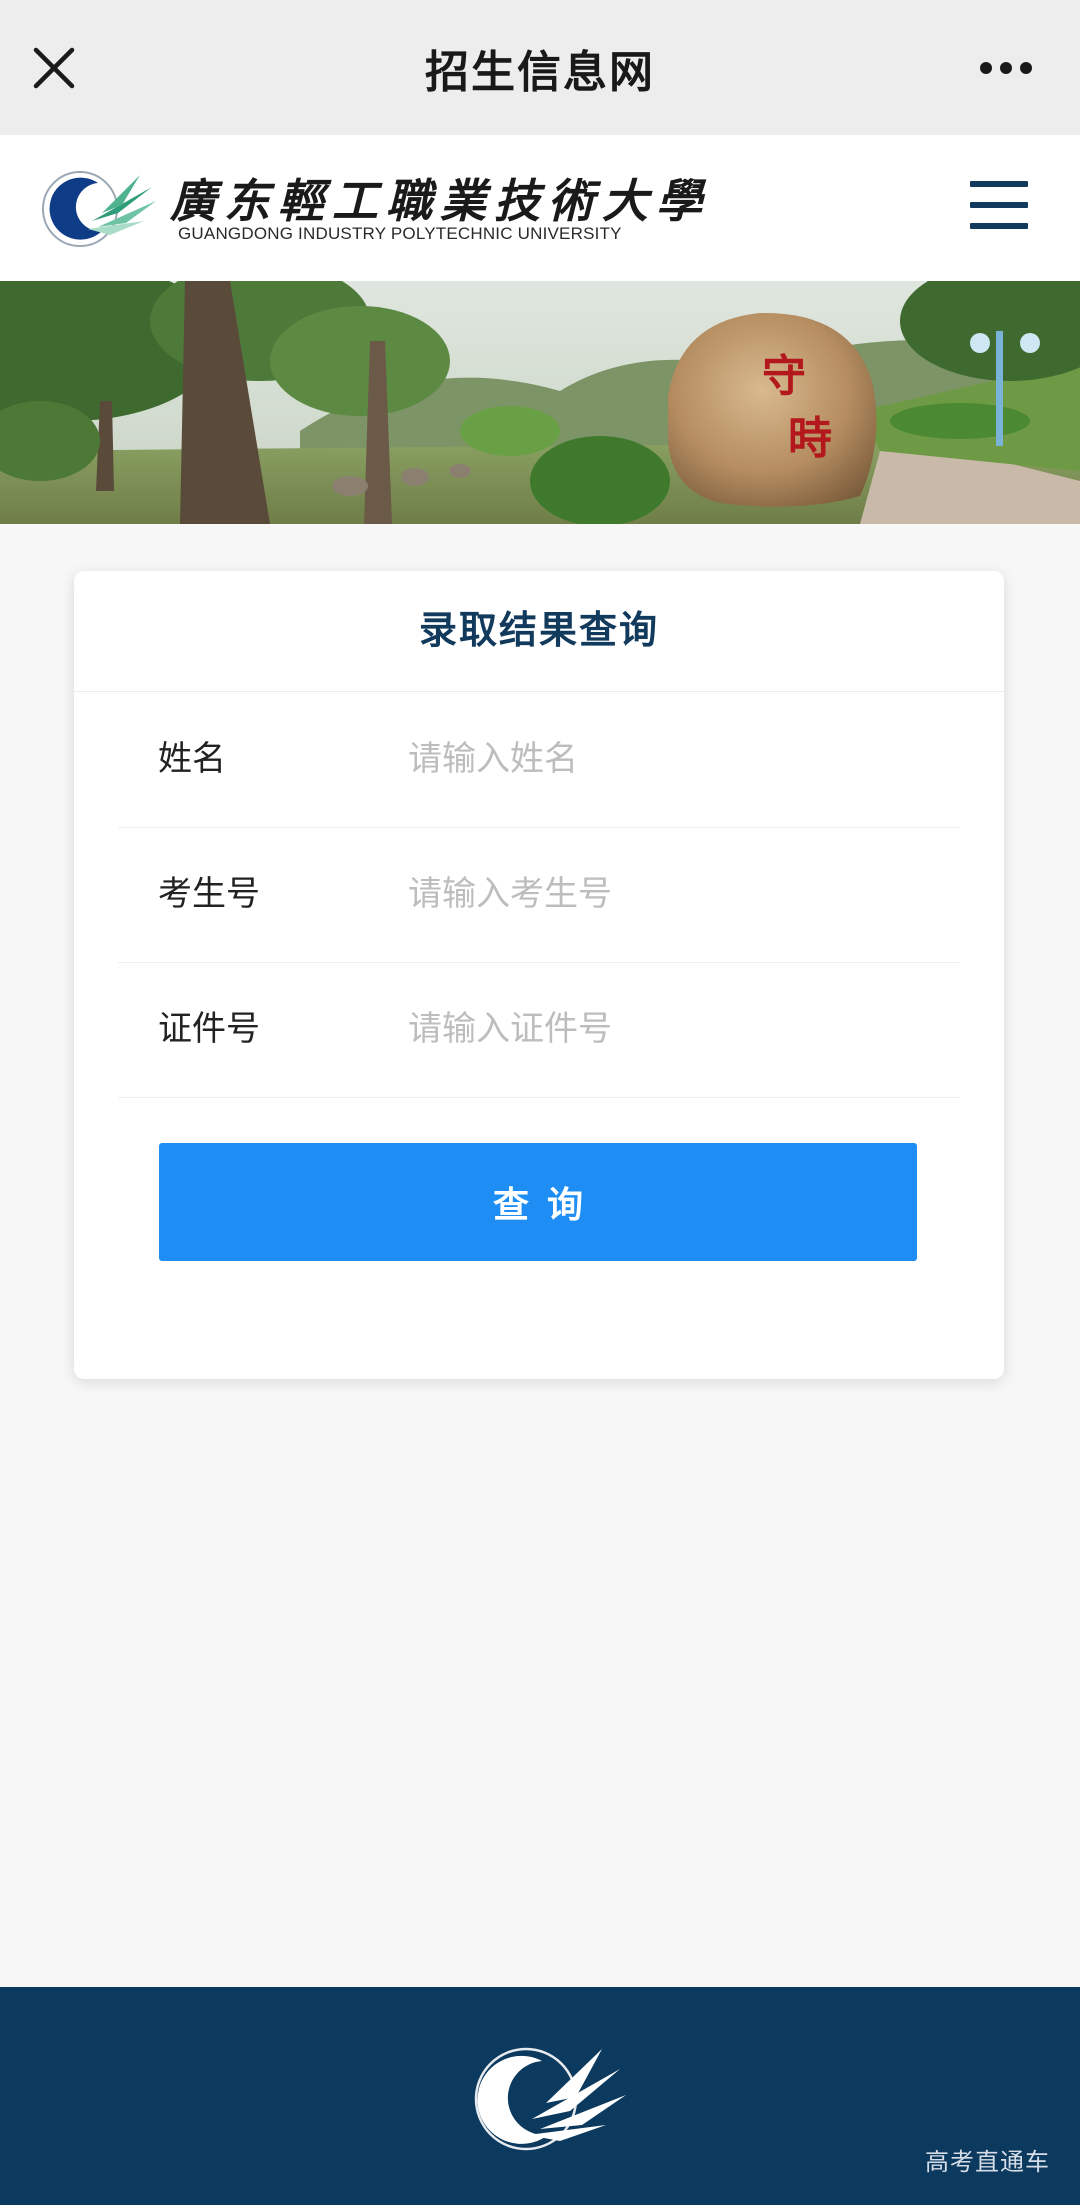 This screenshot has width=1080, height=2205. I want to click on campus-banner: 守 時, so click(540, 402).